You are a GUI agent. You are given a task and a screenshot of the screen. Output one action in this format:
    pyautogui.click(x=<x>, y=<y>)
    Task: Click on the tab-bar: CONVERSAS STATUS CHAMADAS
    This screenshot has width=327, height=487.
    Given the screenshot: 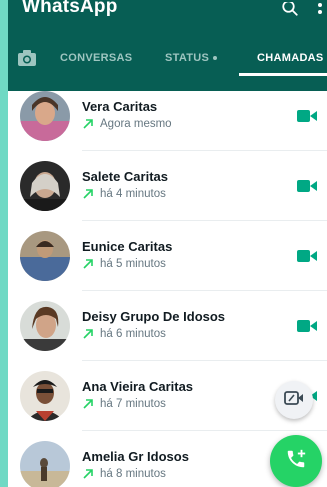 What is the action you would take?
    pyautogui.click(x=167, y=59)
    